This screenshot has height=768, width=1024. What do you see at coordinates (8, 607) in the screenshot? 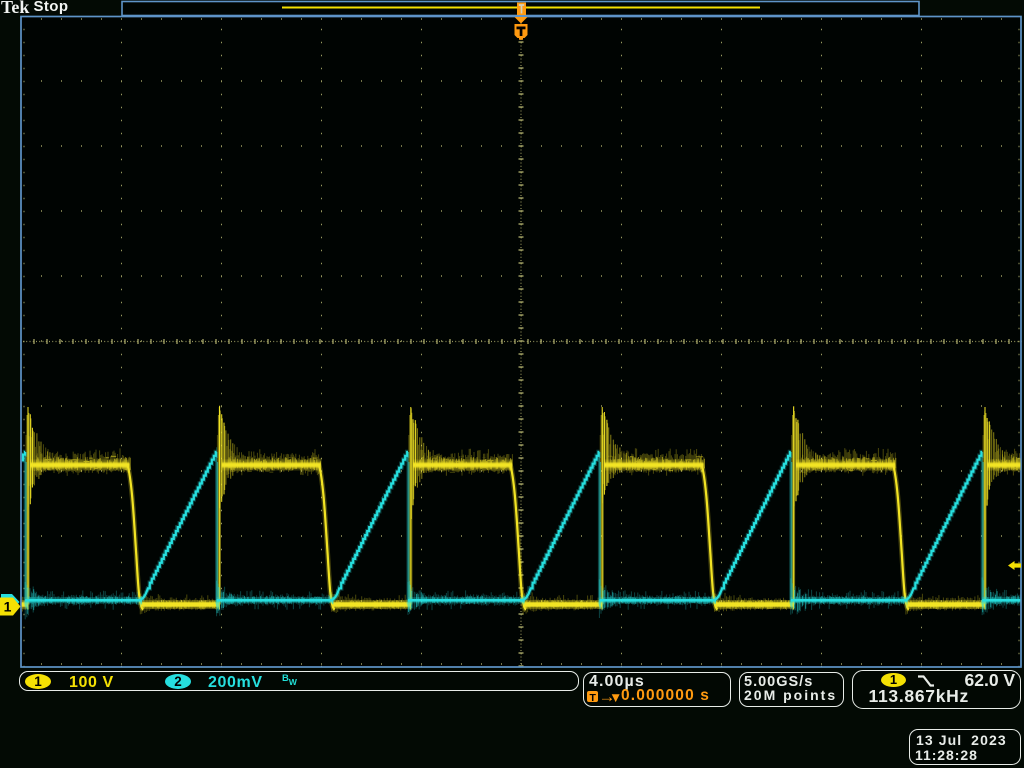
I see `svg-text: 1` at bounding box center [8, 607].